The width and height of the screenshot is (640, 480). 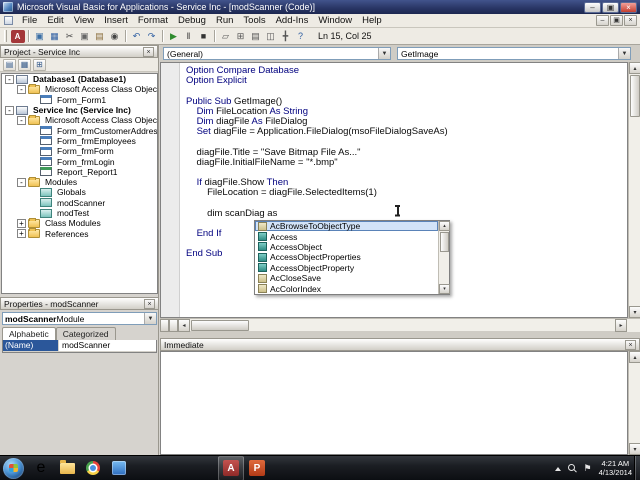 What do you see at coordinates (29, 21) in the screenshot?
I see `menu-file: File` at bounding box center [29, 21].